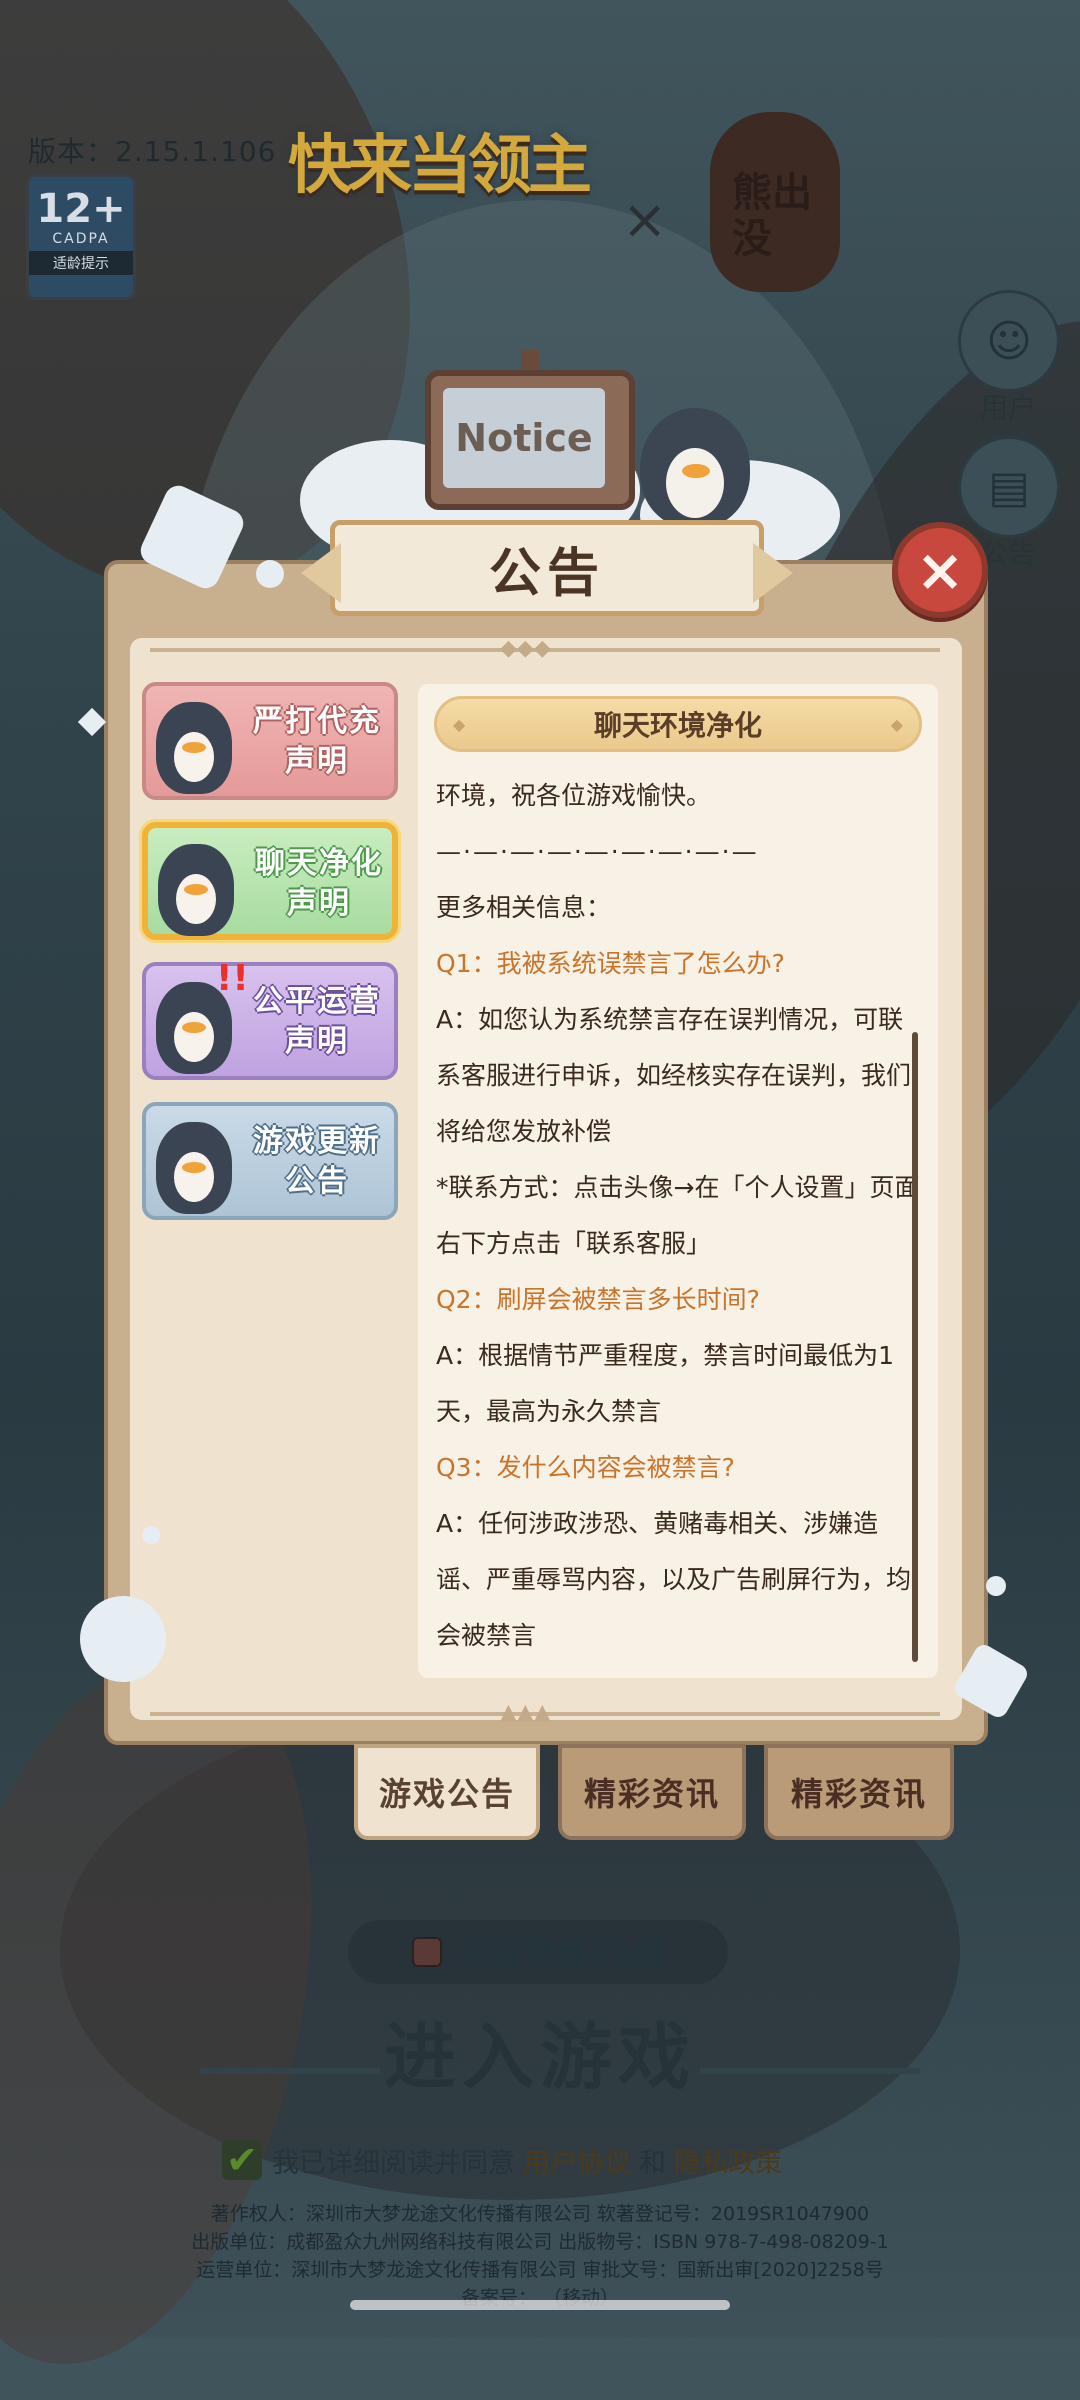  I want to click on agreement-row: ✔ 我已详细阅读并同意 用户协议 和 隐私政策, so click(506, 2160).